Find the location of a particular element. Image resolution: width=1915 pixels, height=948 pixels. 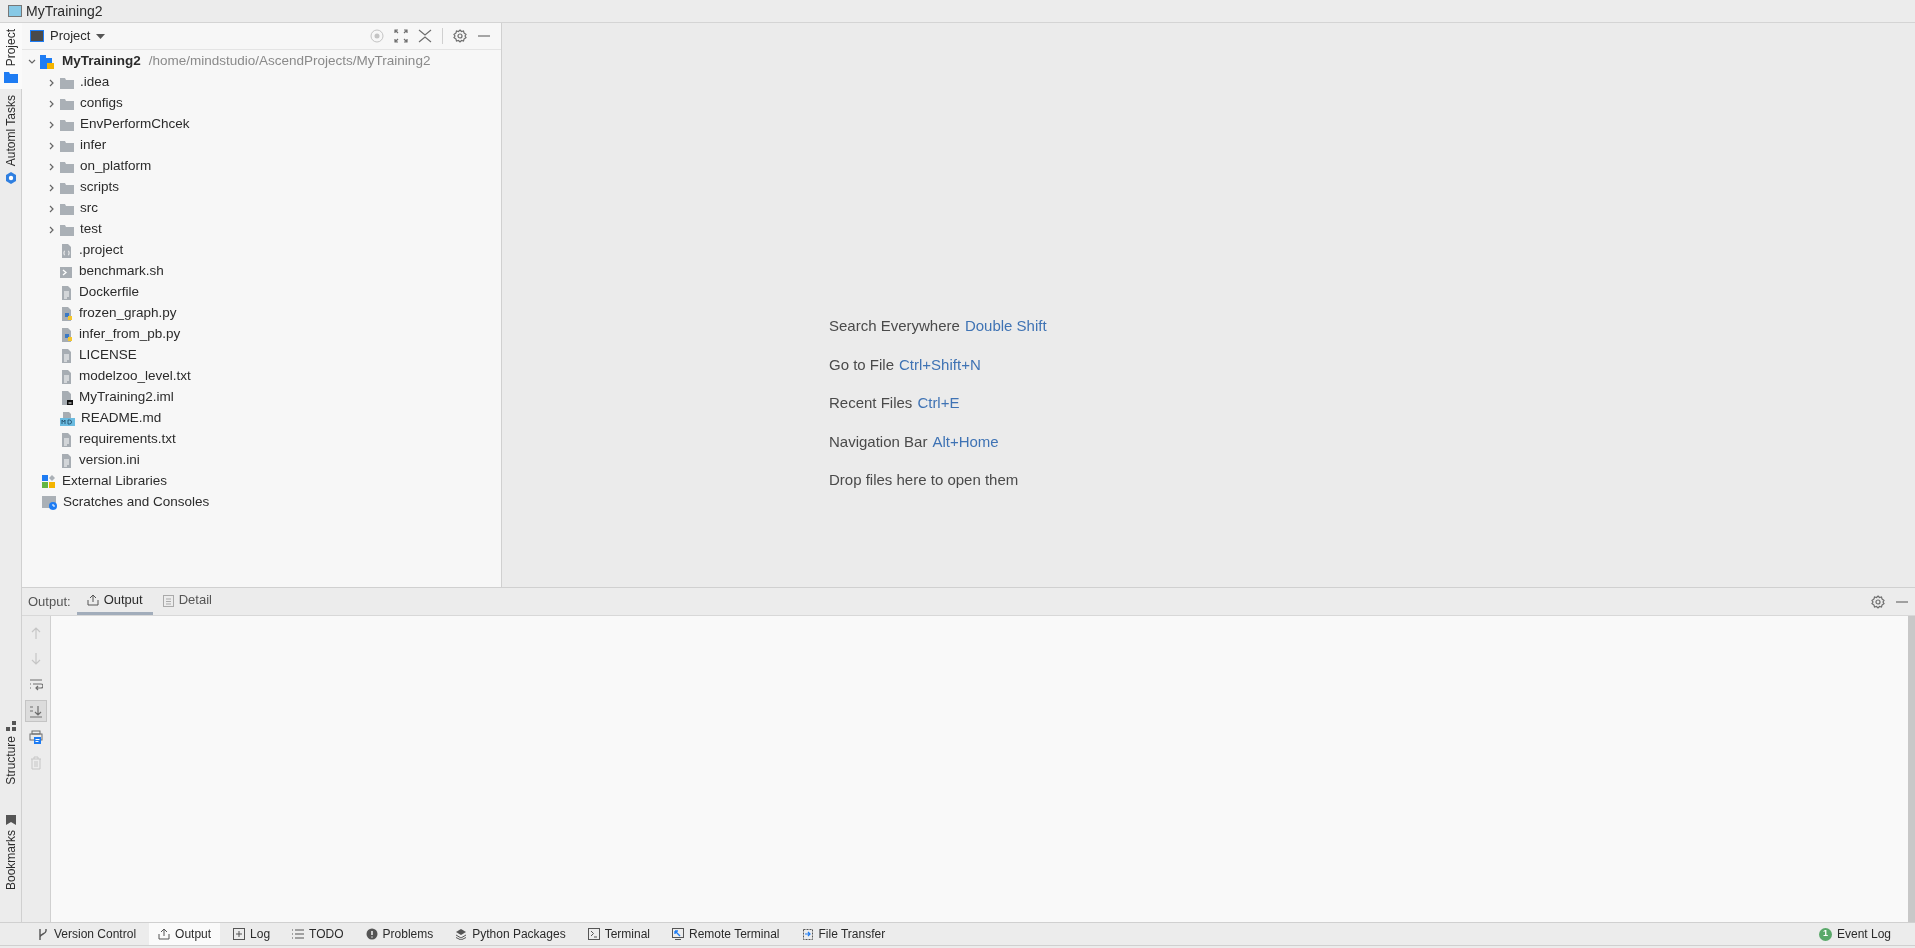

event-log-button: 1 Event Log is located at coordinates (1854, 934).